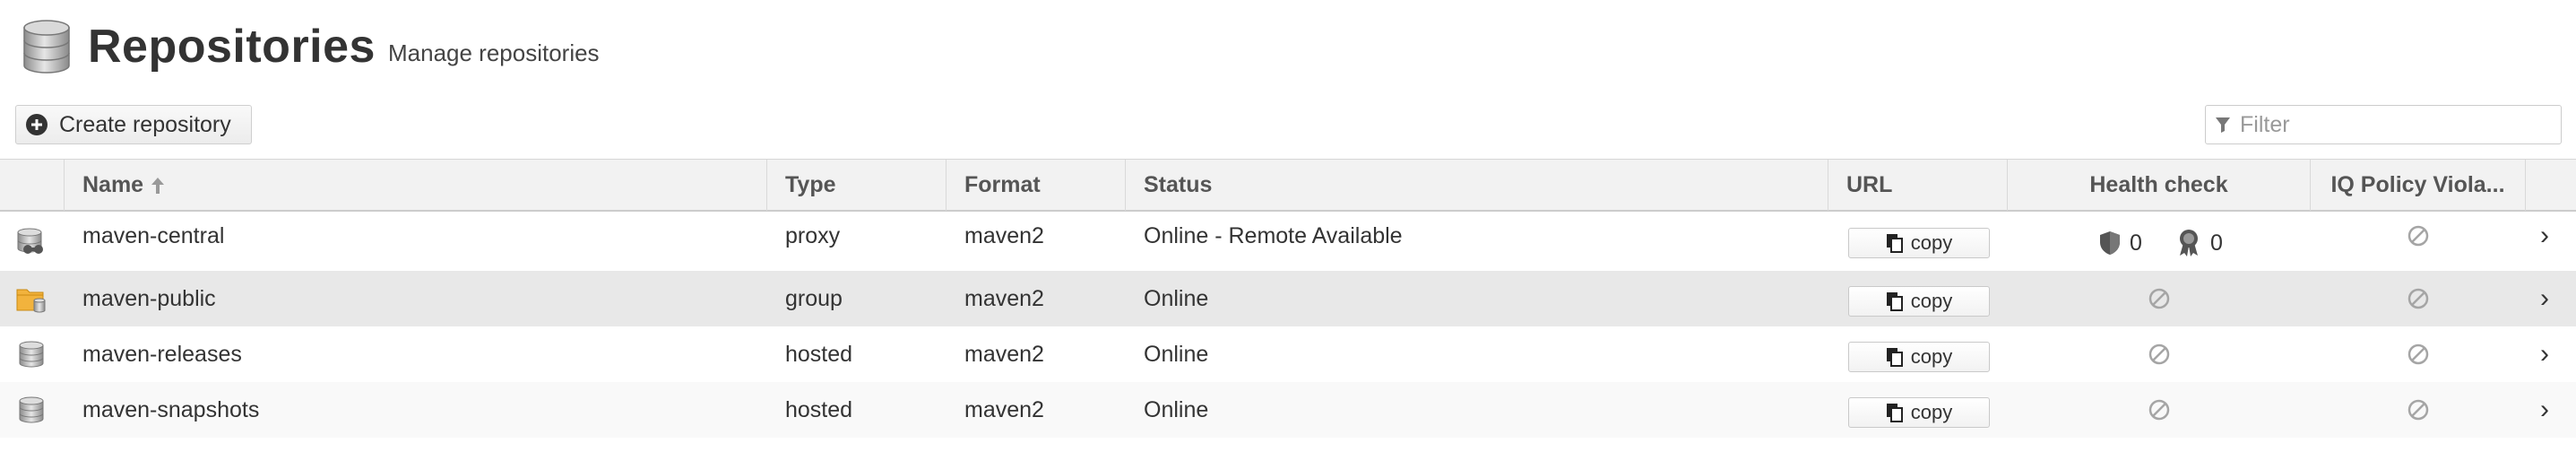 The width and height of the screenshot is (2576, 452). What do you see at coordinates (162, 354) in the screenshot?
I see `repository-name: maven-releases` at bounding box center [162, 354].